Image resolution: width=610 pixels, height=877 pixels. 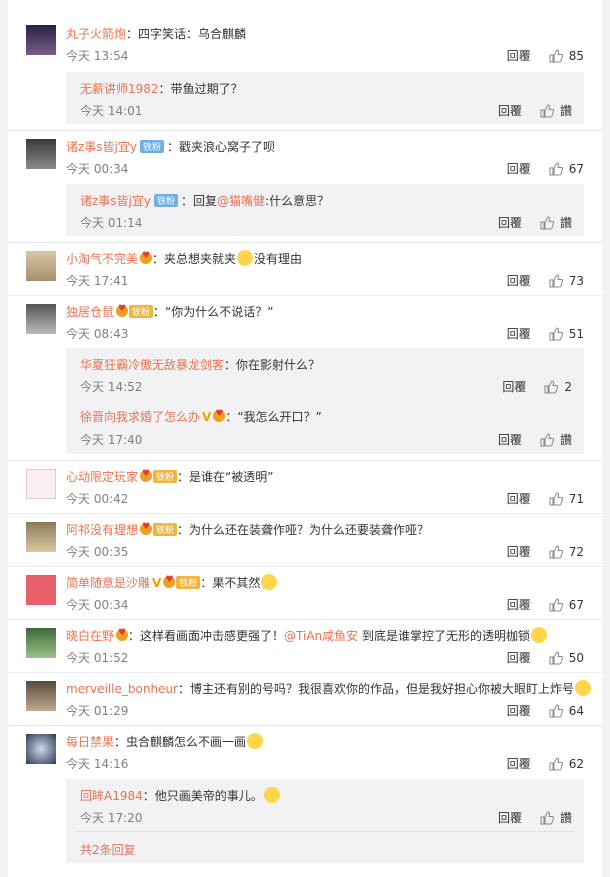 What do you see at coordinates (96, 34) in the screenshot?
I see `username: 丸子火箭炮` at bounding box center [96, 34].